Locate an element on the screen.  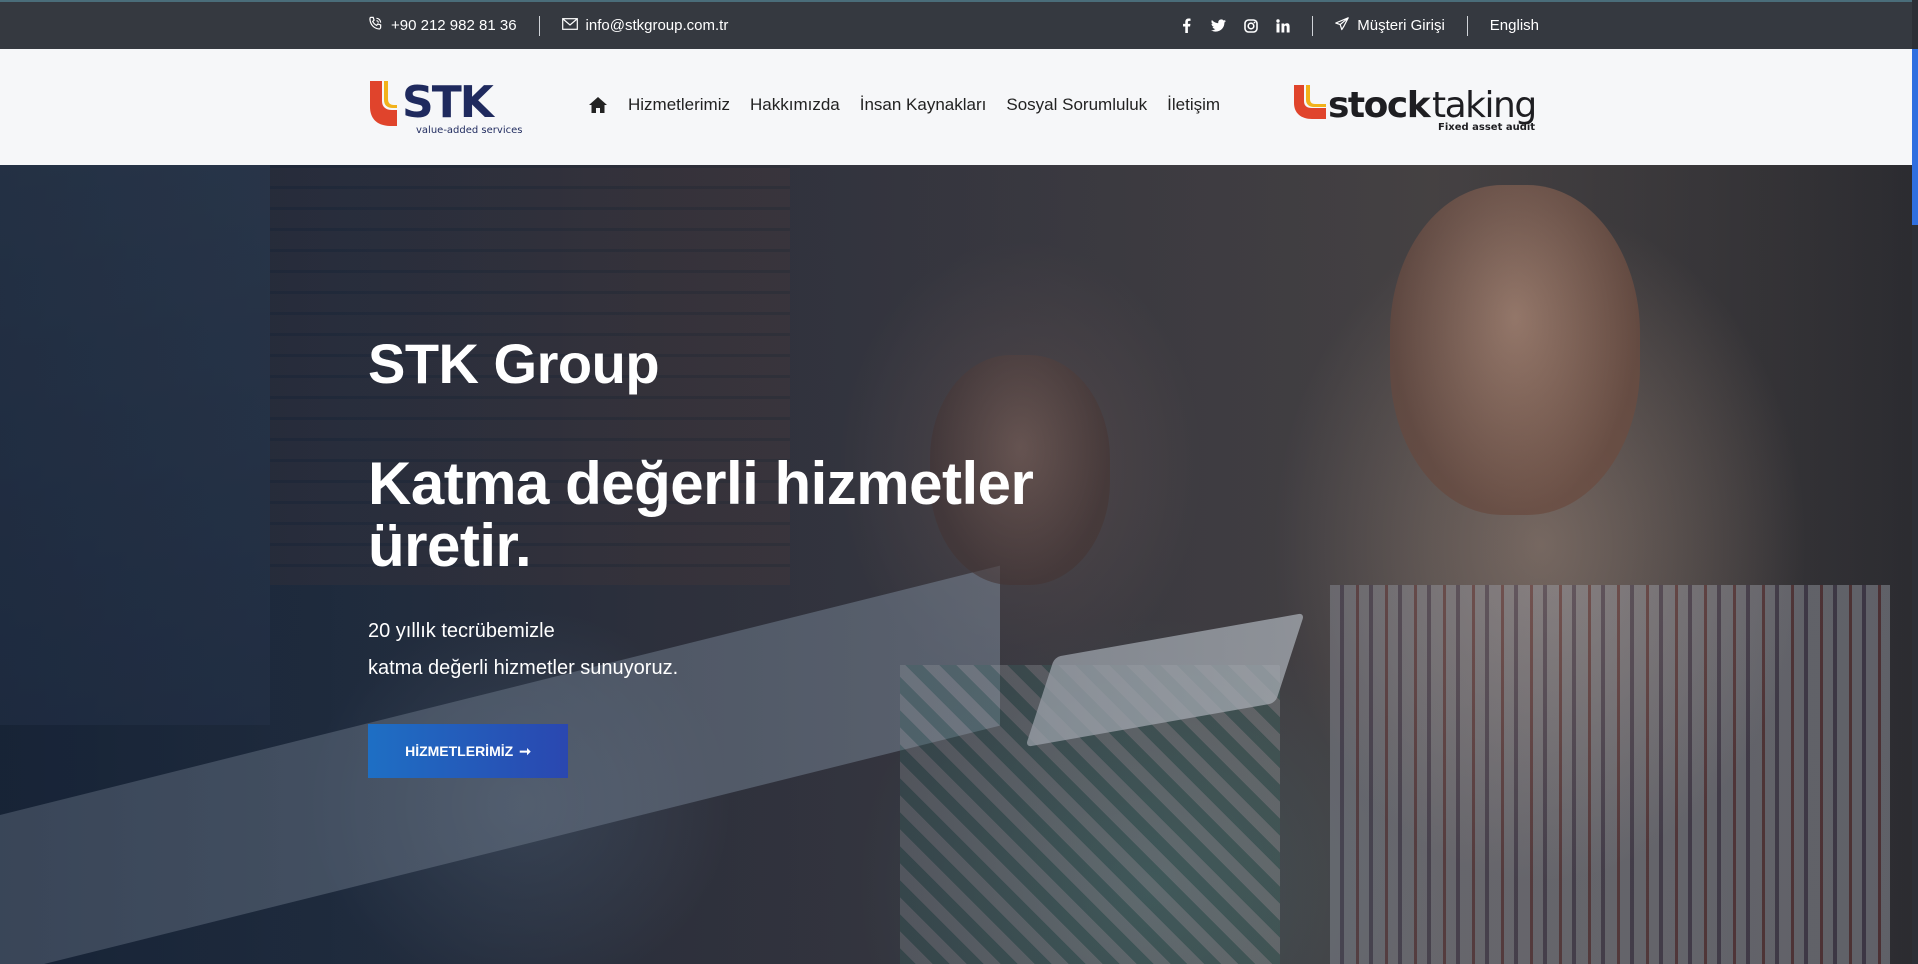
nav-item-social-responsibility: Sosyal Sorumluluk is located at coordinates (1076, 105).